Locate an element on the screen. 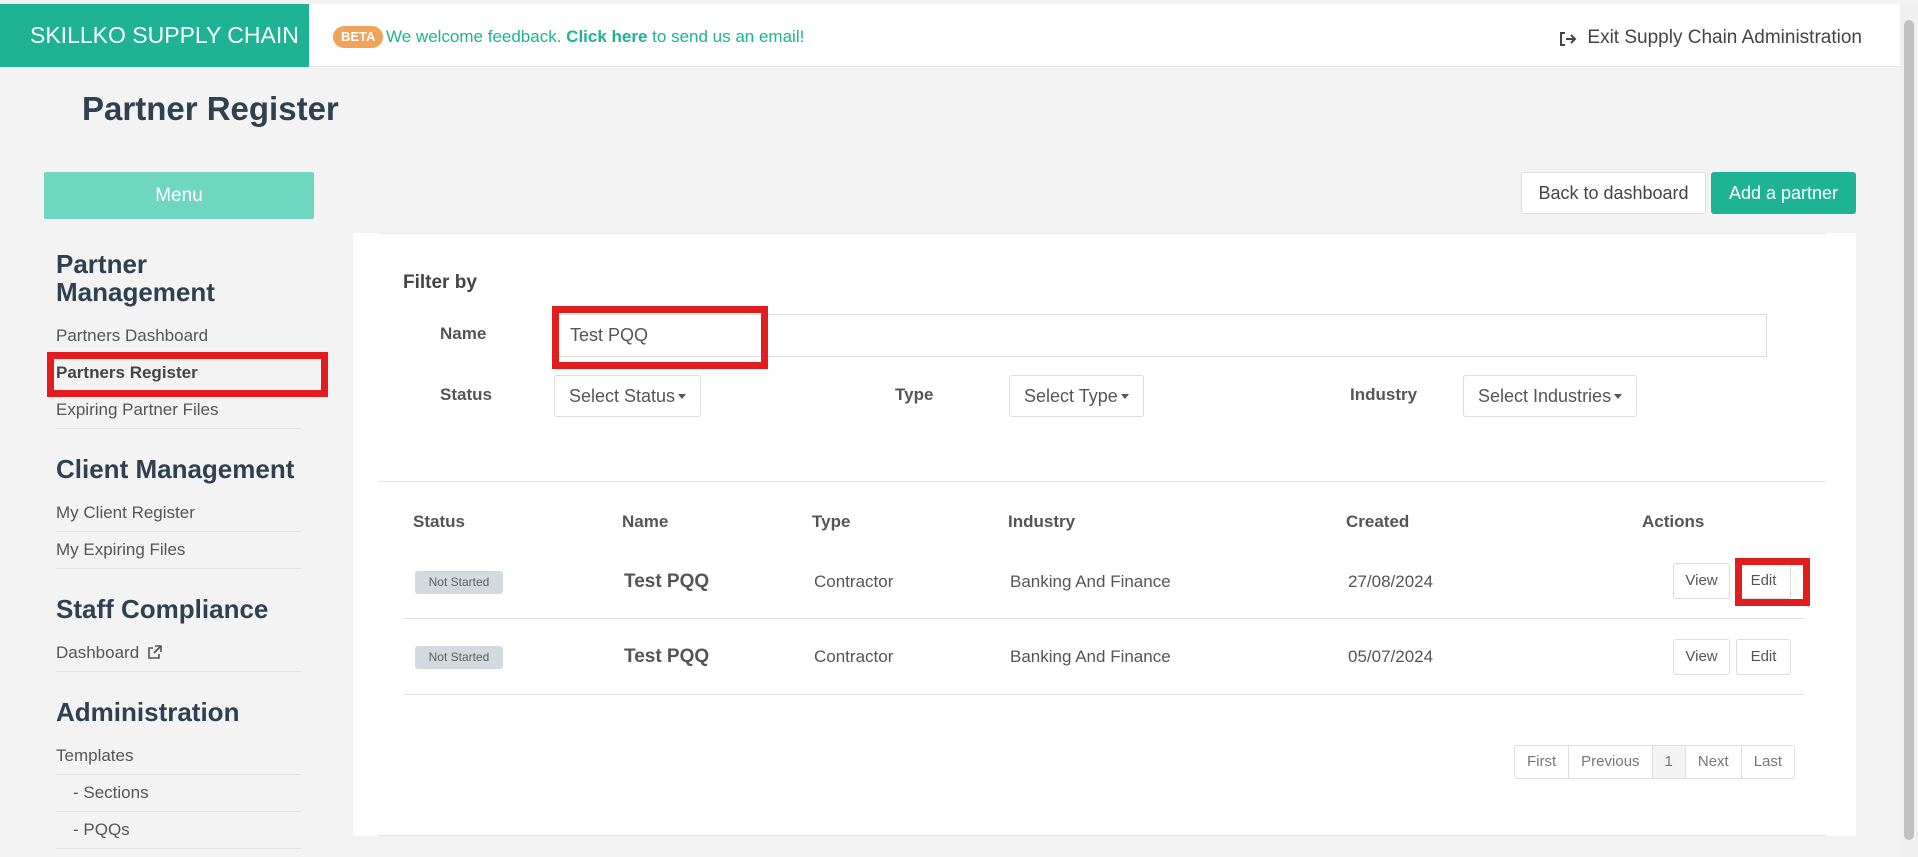 This screenshot has width=1918, height=857. sidebar-heading: Client Management is located at coordinates (175, 469).